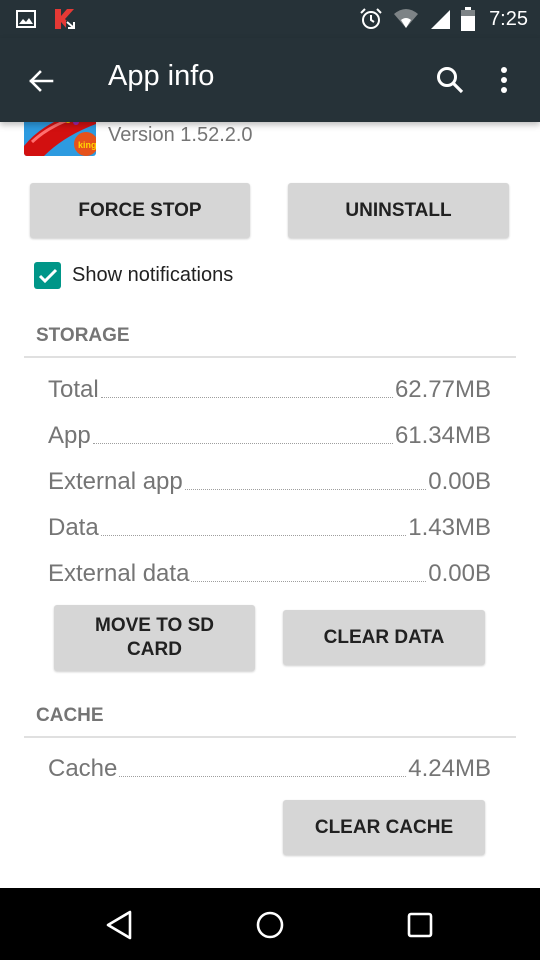 Image resolution: width=540 pixels, height=960 pixels. I want to click on alarm-icon, so click(371, 18).